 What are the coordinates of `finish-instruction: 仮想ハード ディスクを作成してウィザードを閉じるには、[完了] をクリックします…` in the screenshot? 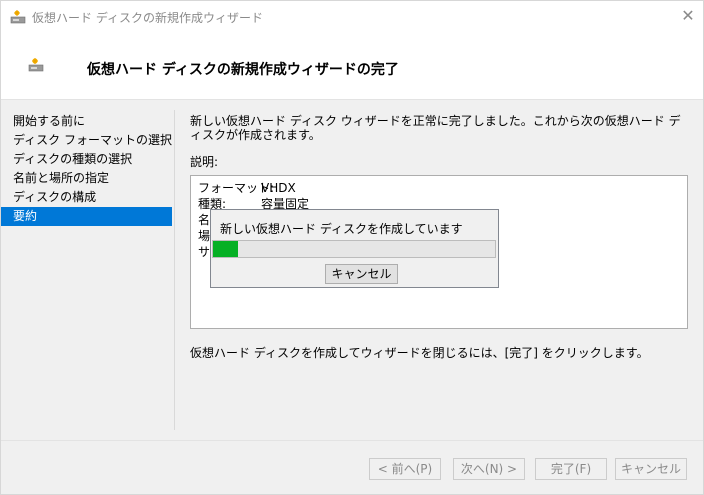 It's located at (419, 353).